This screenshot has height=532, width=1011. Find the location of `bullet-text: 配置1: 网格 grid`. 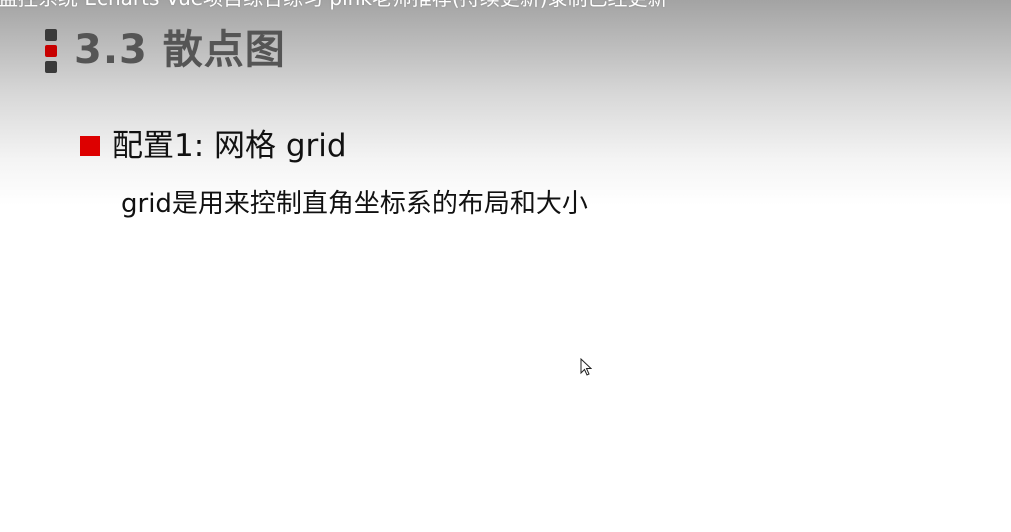

bullet-text: 配置1: 网格 grid is located at coordinates (229, 146).